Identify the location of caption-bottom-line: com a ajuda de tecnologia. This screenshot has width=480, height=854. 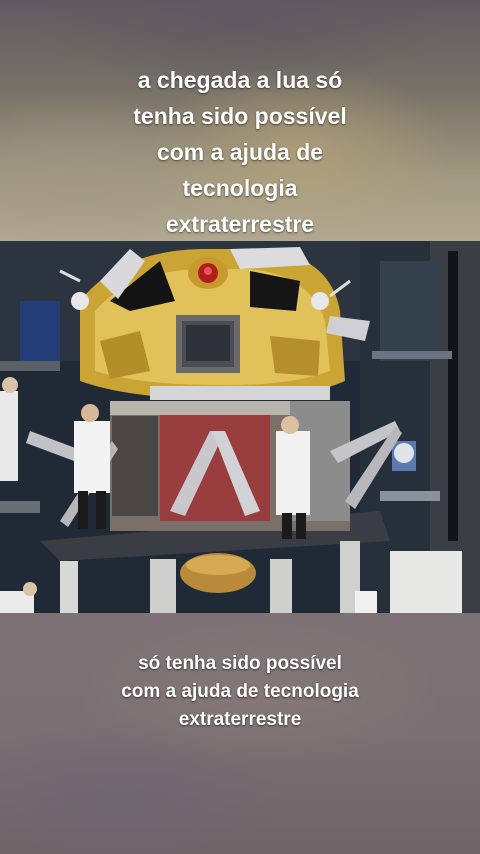
(240, 691).